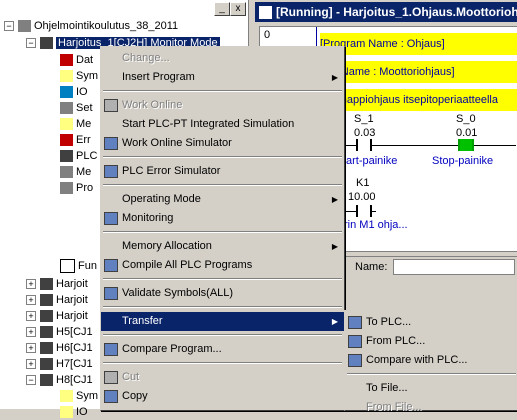 This screenshot has width=517, height=420. What do you see at coordinates (91, 26) in the screenshot?
I see `tree-root: − Ohjelmointikoulutus_38_2011` at bounding box center [91, 26].